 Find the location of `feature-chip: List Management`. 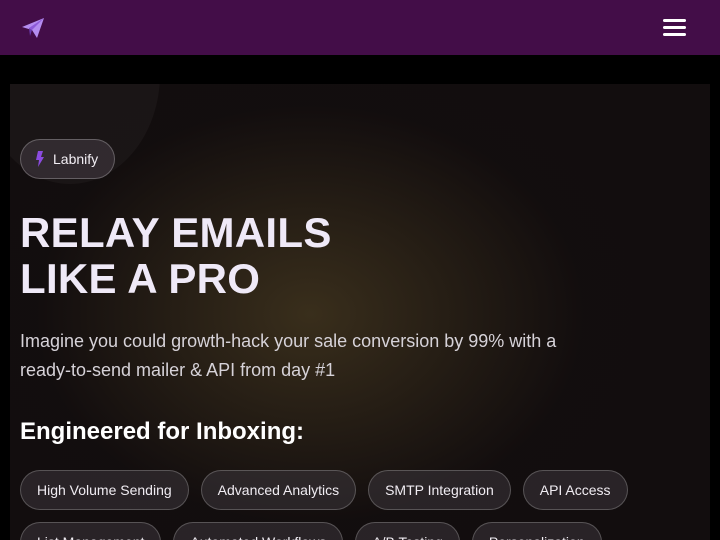

feature-chip: List Management is located at coordinates (91, 531).